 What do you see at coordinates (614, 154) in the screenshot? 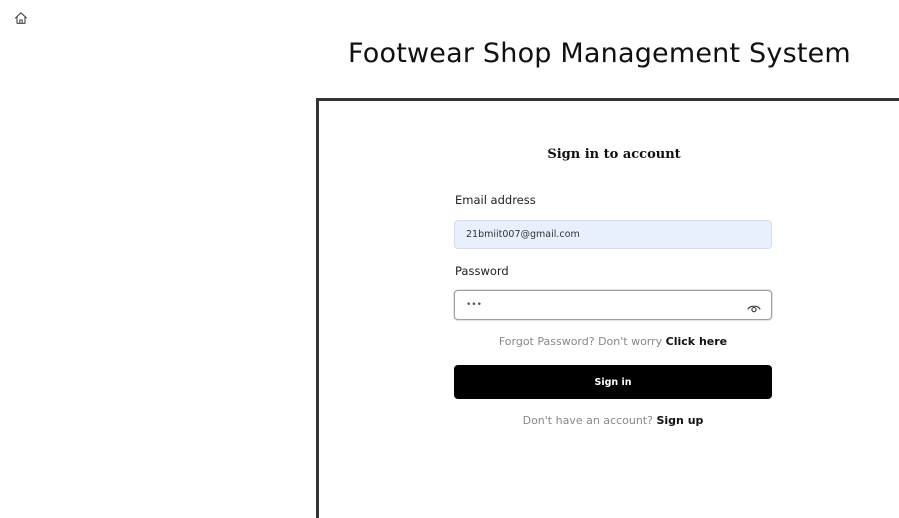
I see `form-heading: Sign in to account` at bounding box center [614, 154].